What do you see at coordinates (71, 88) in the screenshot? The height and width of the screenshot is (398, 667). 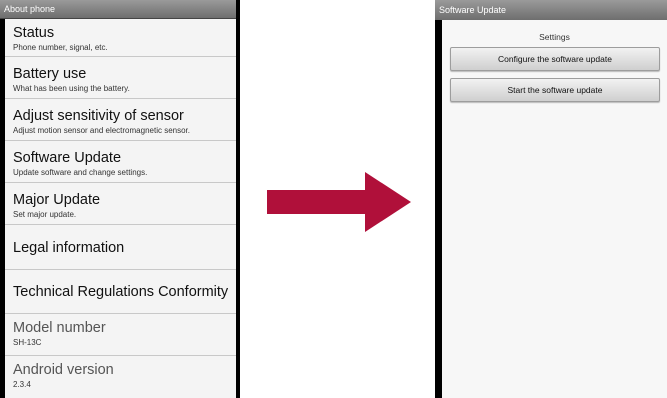 I see `item-summary: What has been using the battery.` at bounding box center [71, 88].